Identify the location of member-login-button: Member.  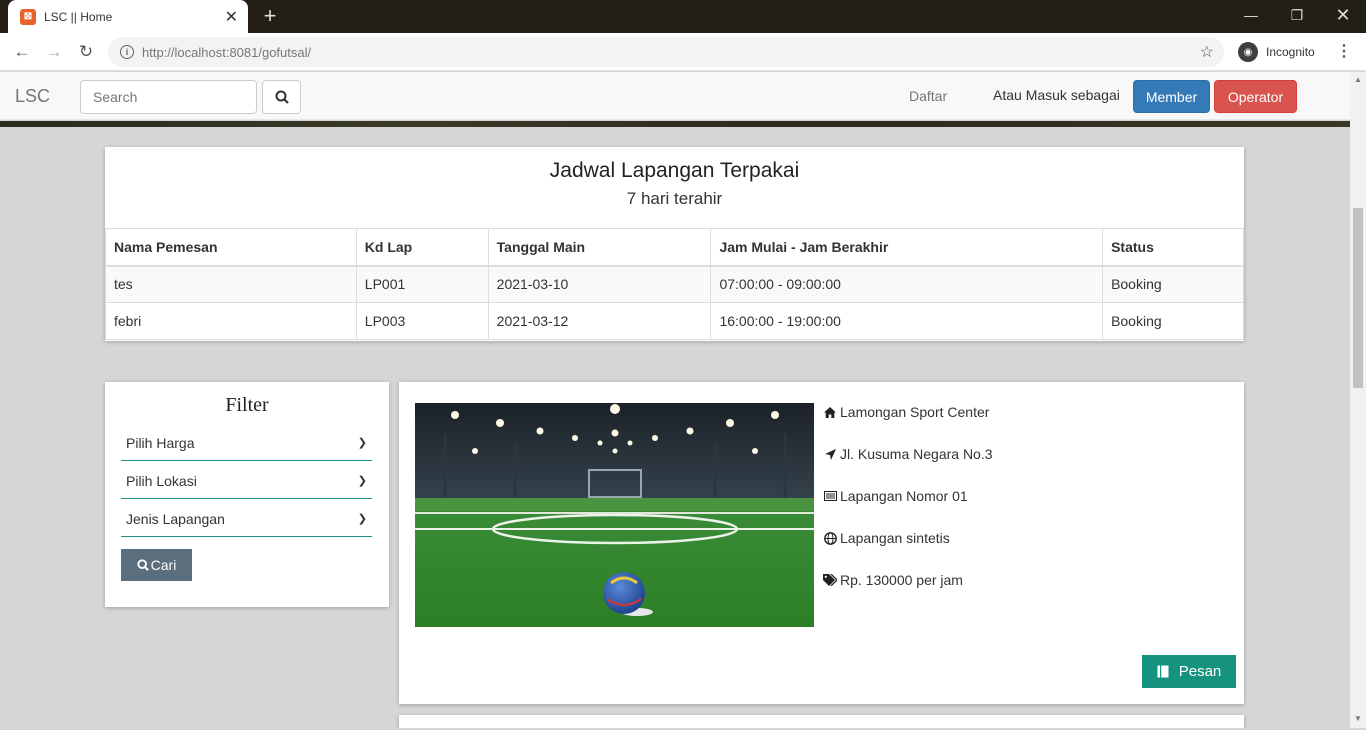
(1171, 96).